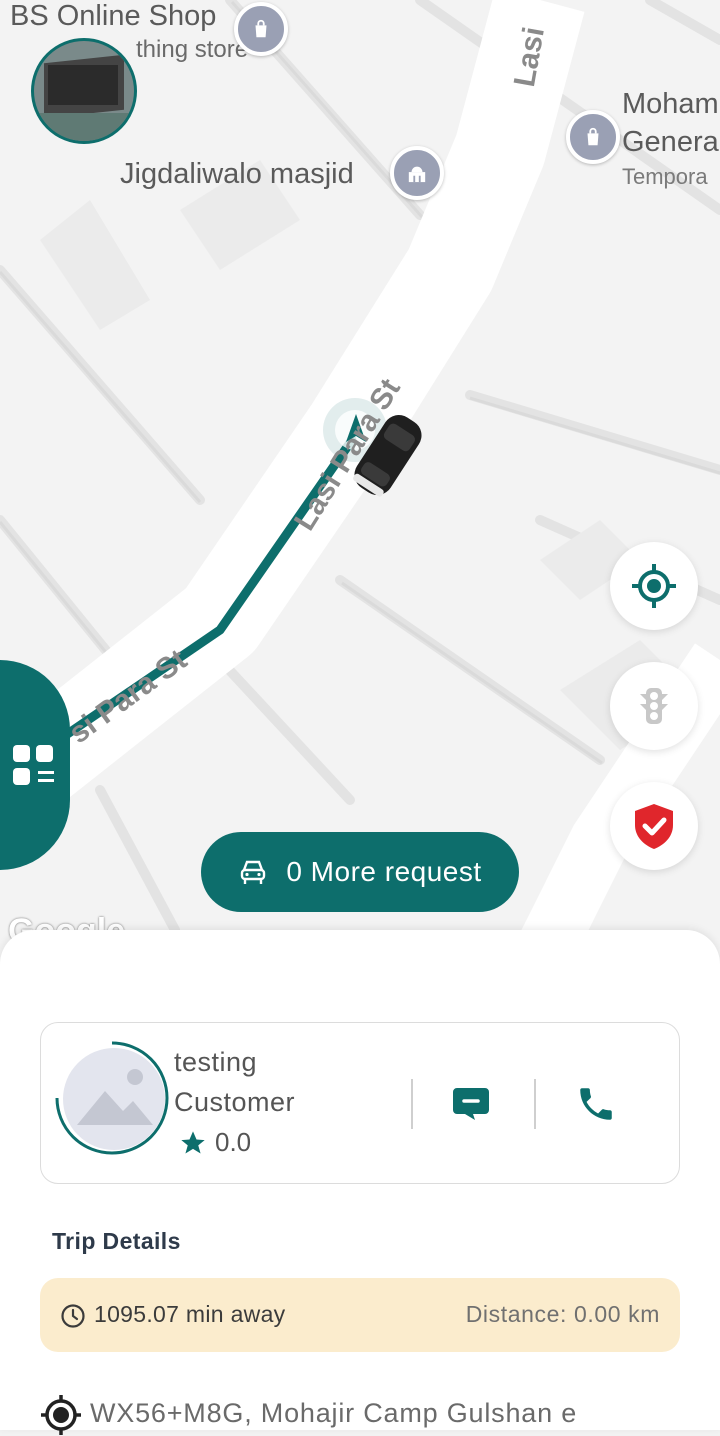  I want to click on trip-details-title: Trip Details, so click(116, 1241).